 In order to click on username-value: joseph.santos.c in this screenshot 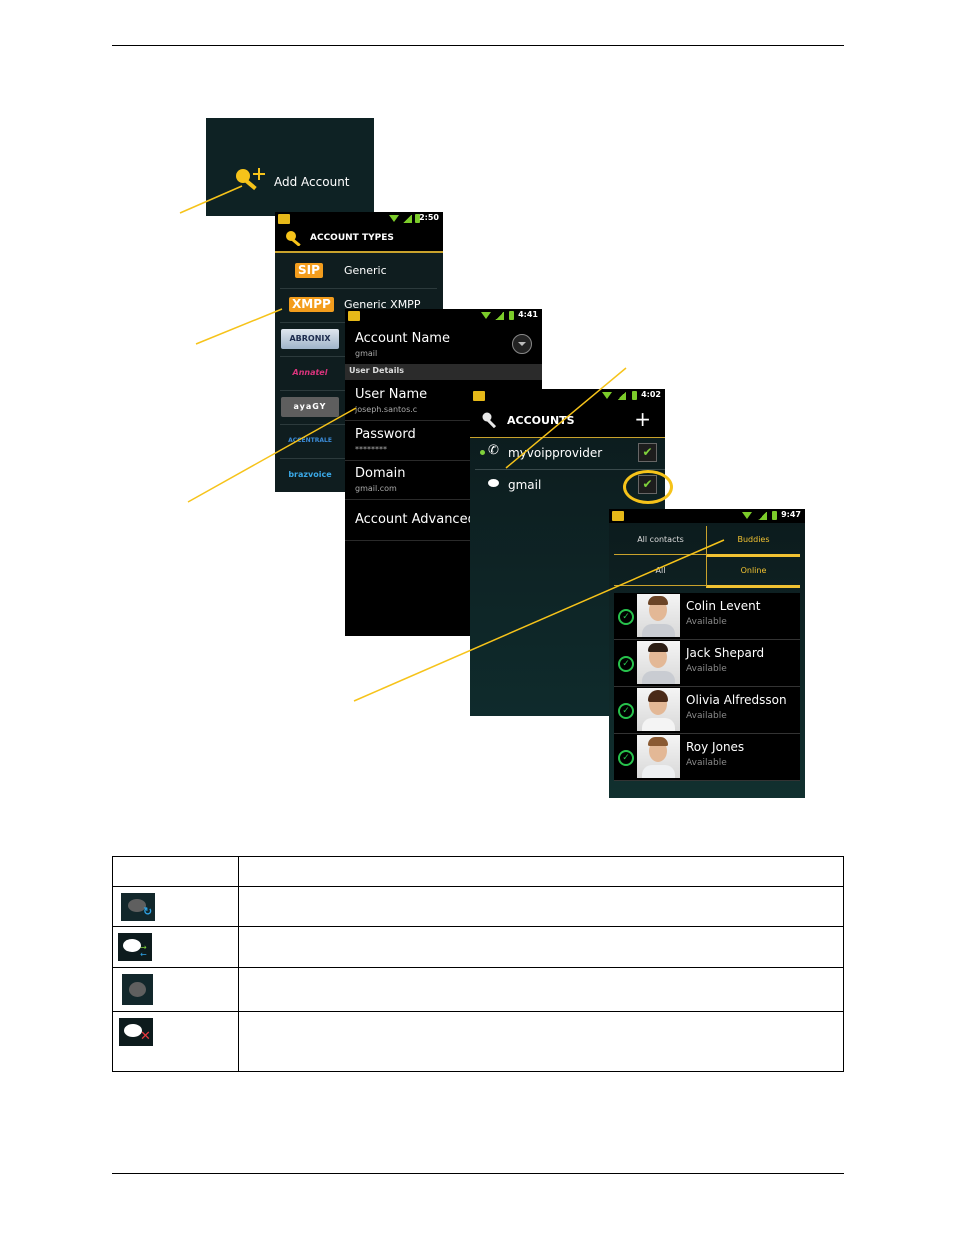, I will do `click(386, 409)`.